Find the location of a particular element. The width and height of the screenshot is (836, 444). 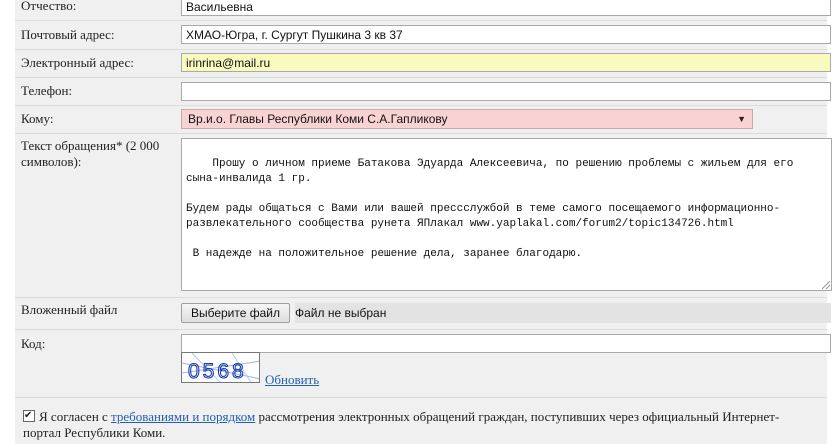

recipient-label: Кому: is located at coordinates (37, 118).